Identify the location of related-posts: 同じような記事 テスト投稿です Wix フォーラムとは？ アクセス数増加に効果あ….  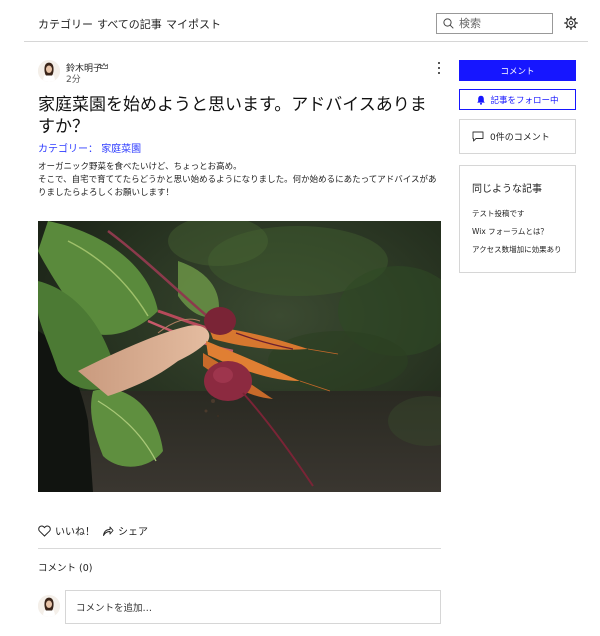
(517, 219).